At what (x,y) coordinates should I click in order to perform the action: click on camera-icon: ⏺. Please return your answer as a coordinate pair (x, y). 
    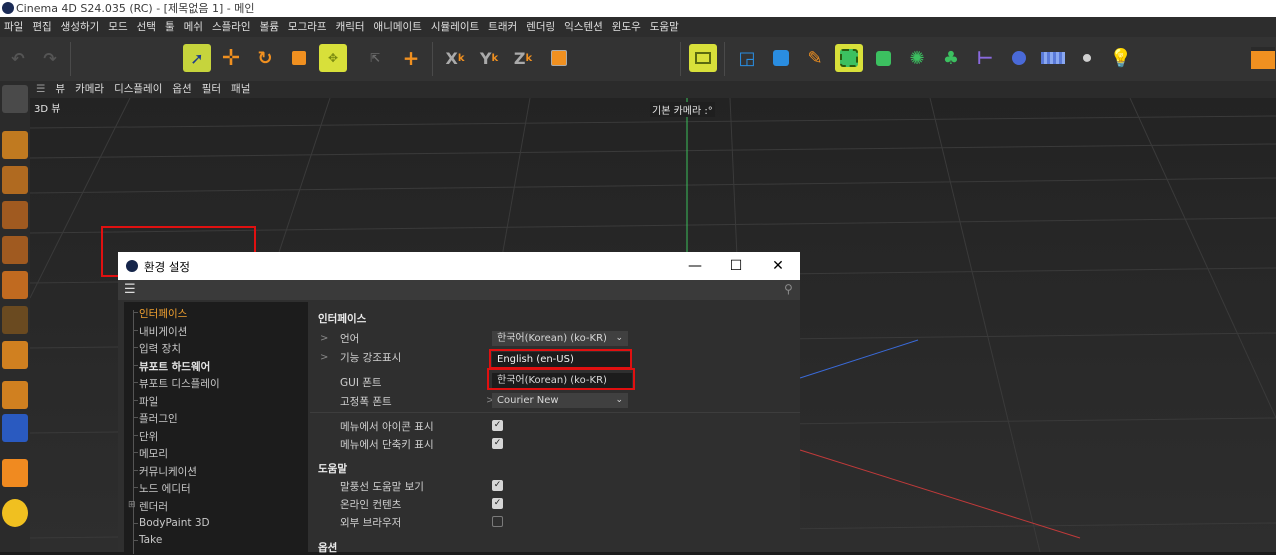
    Looking at the image, I should click on (1087, 58).